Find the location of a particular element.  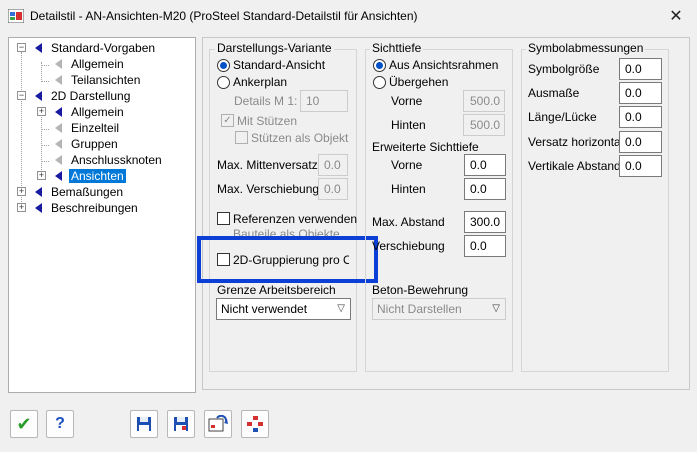

symbolgroesse-input: 0.0 is located at coordinates (640, 69).